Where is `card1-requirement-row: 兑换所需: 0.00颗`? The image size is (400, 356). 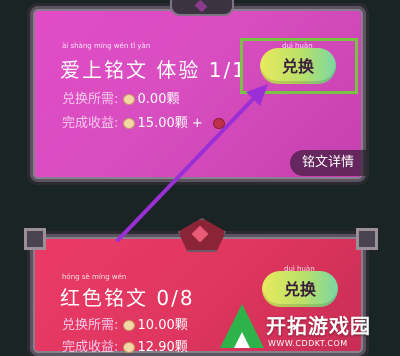 card1-requirement-row: 兑换所需: 0.00颗 is located at coordinates (120, 97).